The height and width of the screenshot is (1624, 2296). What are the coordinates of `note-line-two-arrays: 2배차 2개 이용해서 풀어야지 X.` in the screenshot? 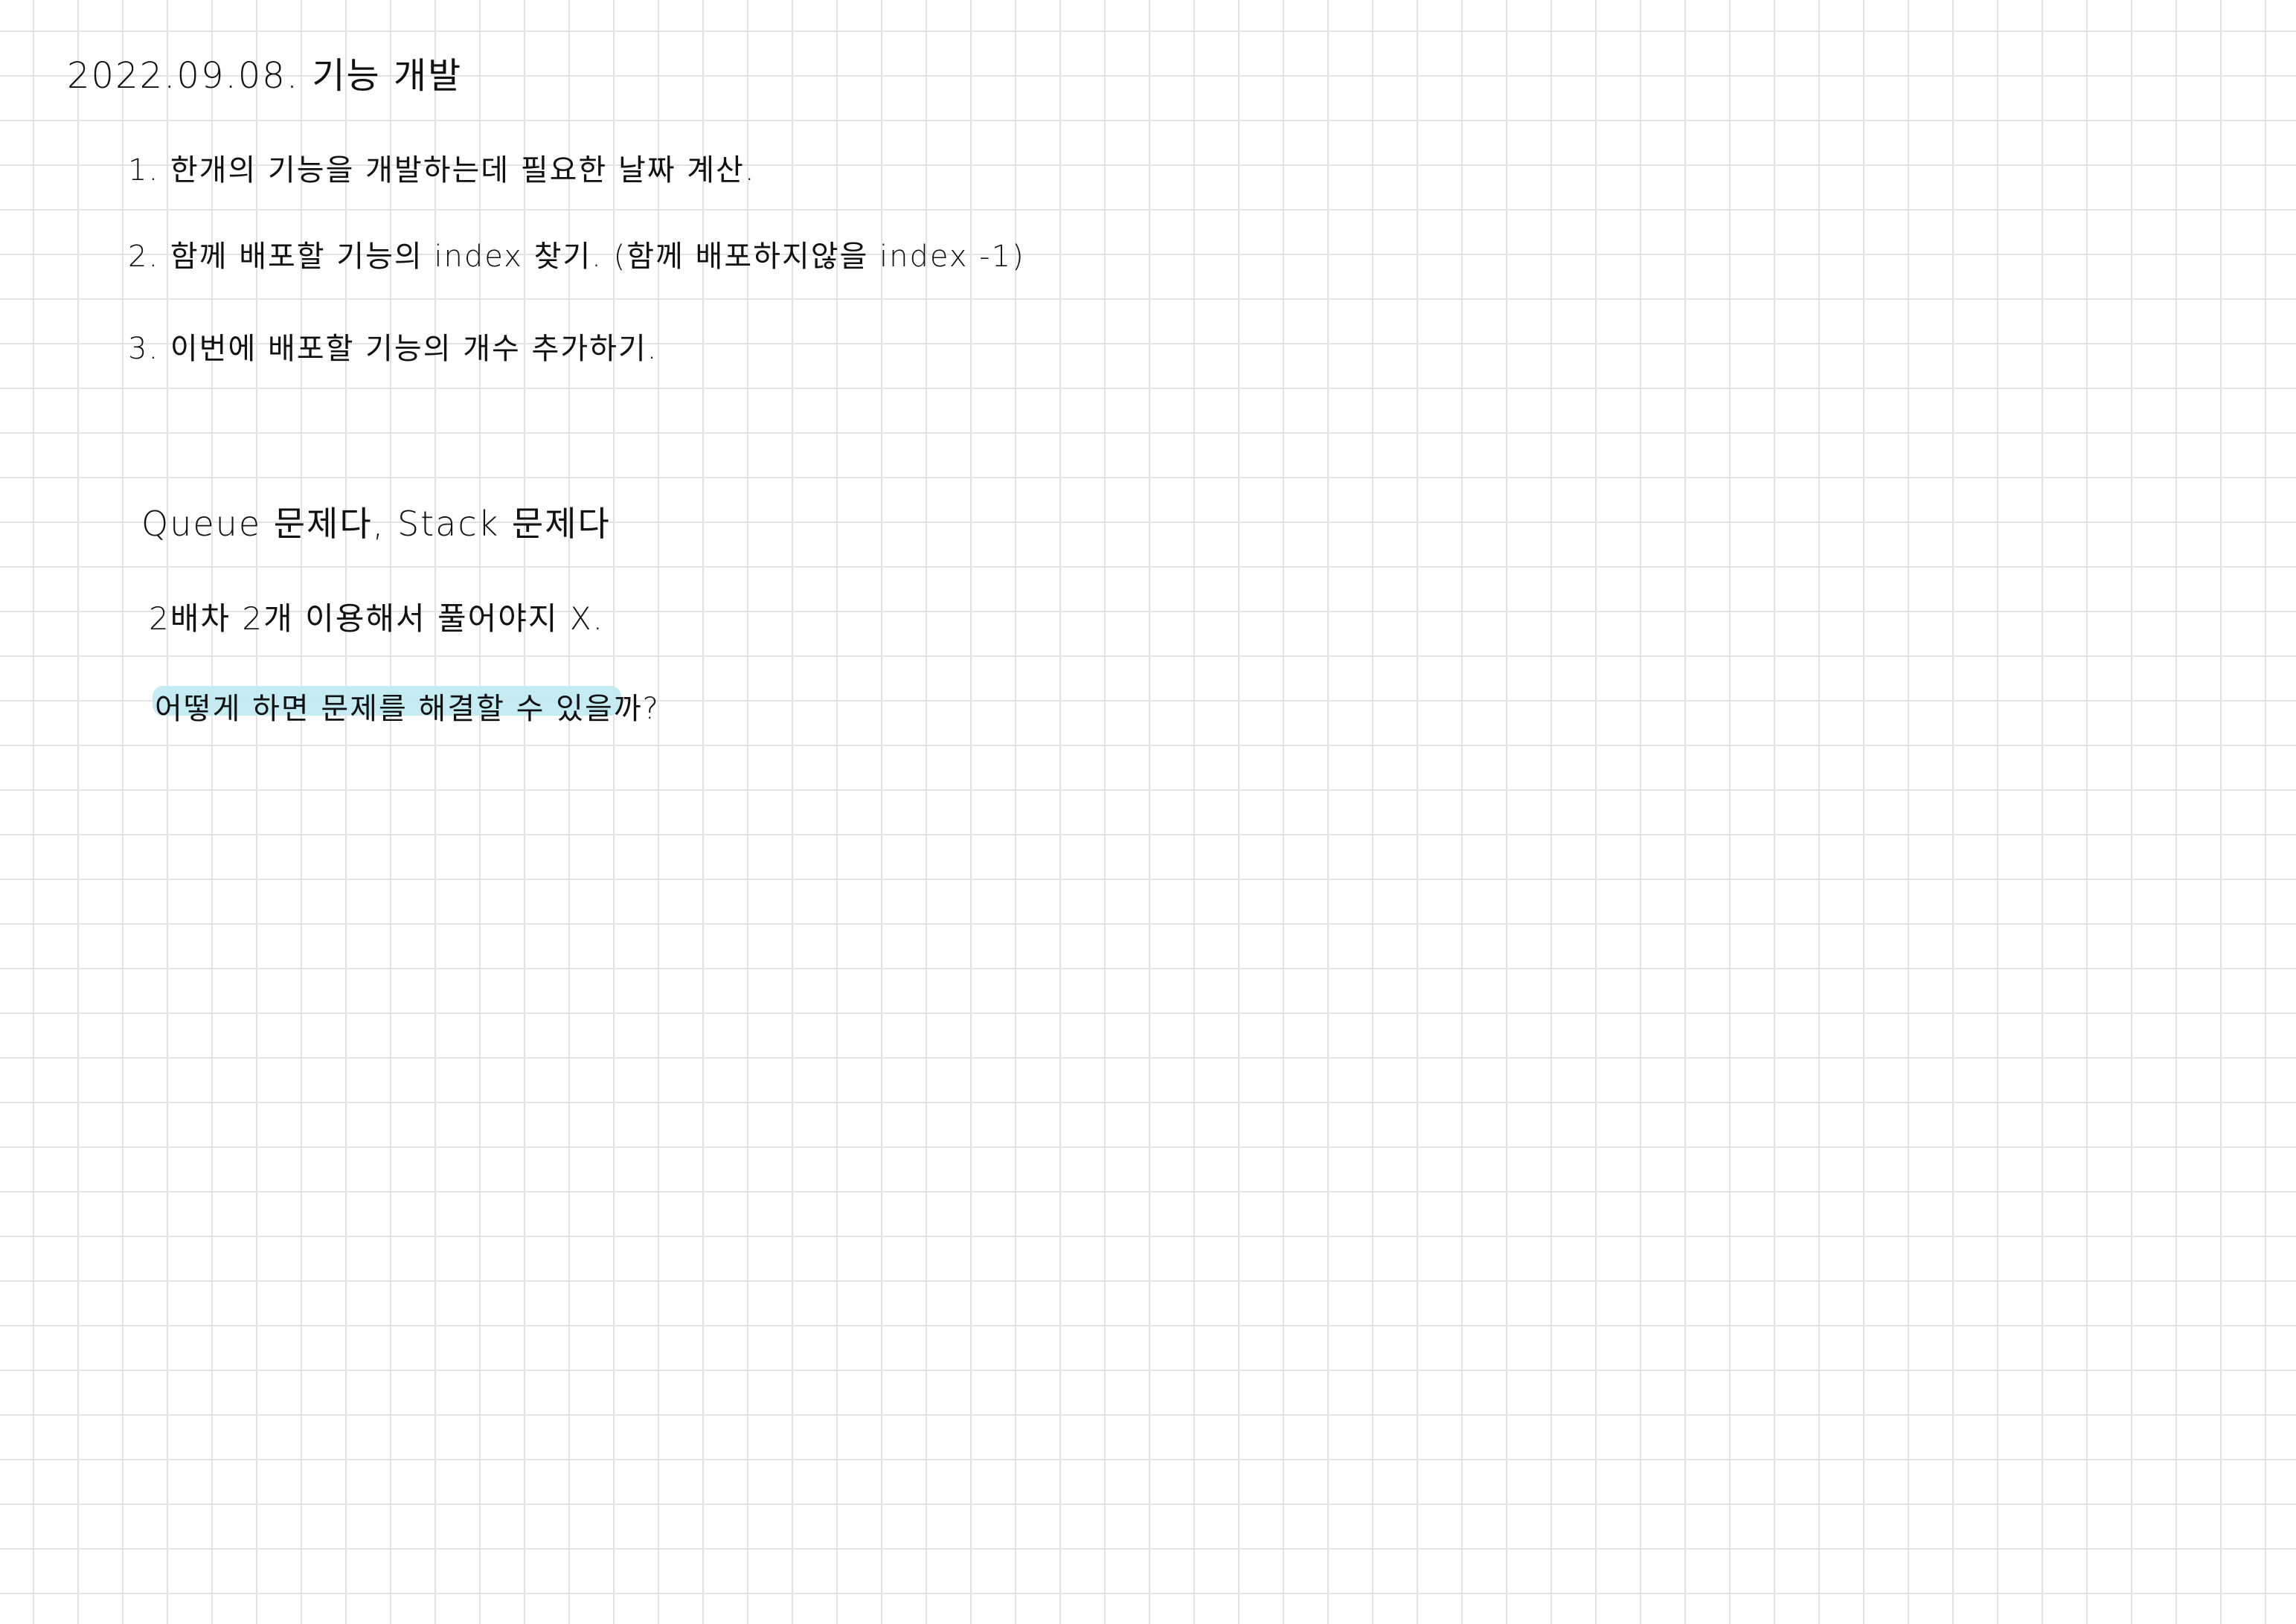 It's located at (377, 618).